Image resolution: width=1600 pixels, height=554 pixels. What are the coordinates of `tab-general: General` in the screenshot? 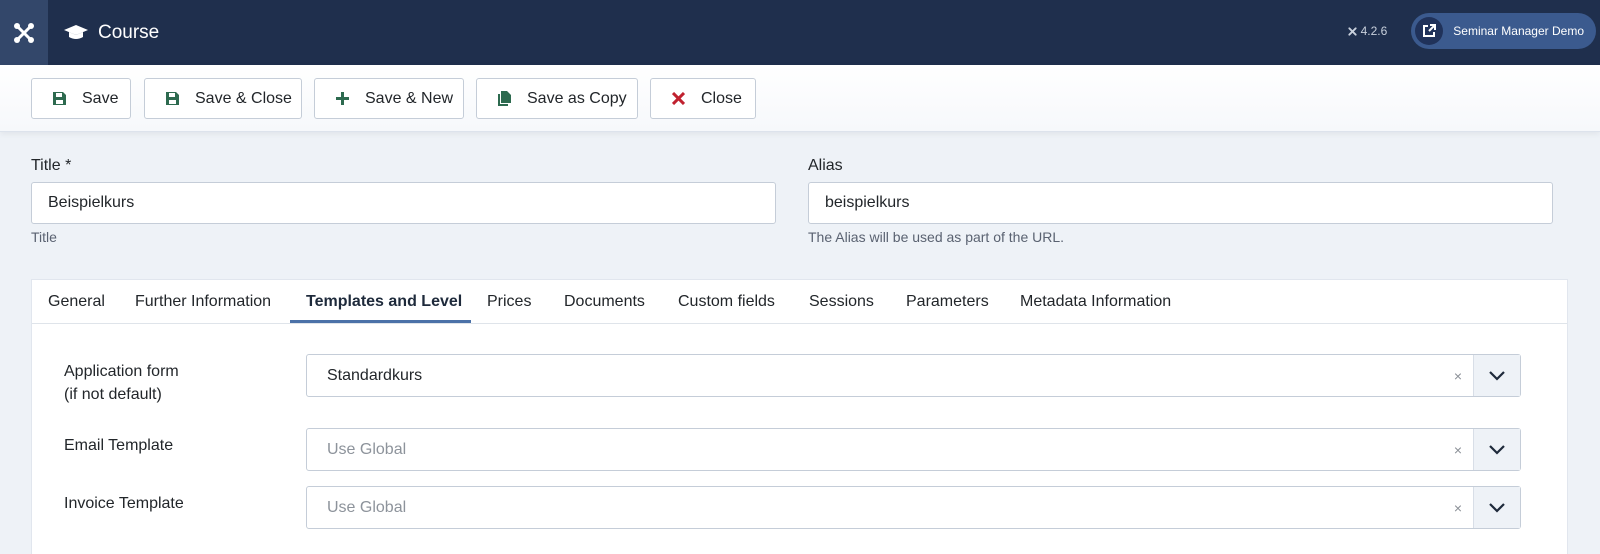 It's located at (76, 302).